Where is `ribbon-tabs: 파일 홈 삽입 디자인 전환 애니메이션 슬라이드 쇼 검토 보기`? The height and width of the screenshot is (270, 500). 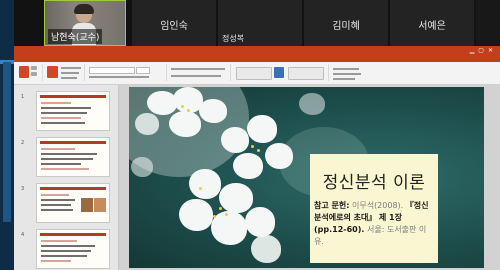
ribbon-tabs: 파일 홈 삽입 디자인 전환 애니메이션 슬라이드 쇼 검토 보기 is located at coordinates (257, 64).